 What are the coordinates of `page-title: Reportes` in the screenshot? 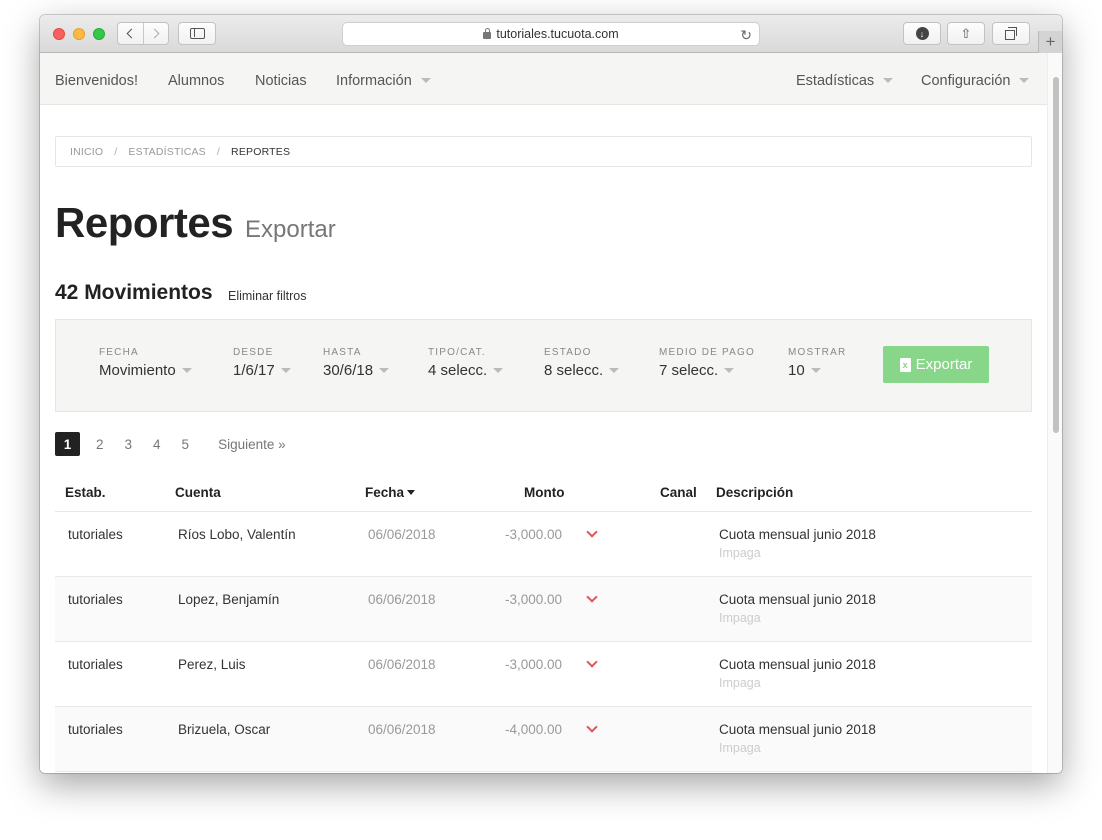 It's located at (144, 222).